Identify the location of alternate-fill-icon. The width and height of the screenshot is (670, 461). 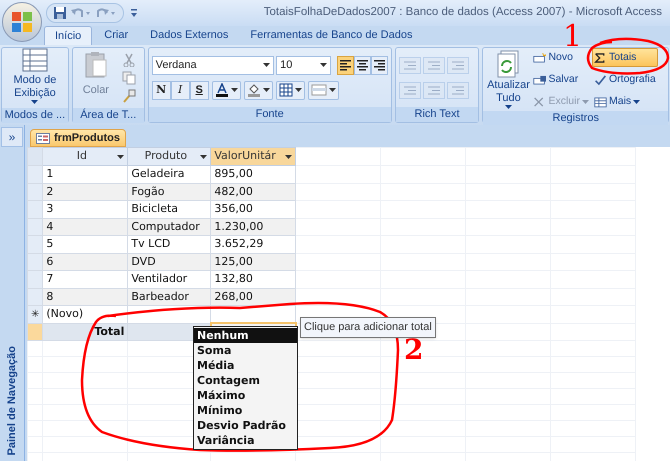
(318, 90).